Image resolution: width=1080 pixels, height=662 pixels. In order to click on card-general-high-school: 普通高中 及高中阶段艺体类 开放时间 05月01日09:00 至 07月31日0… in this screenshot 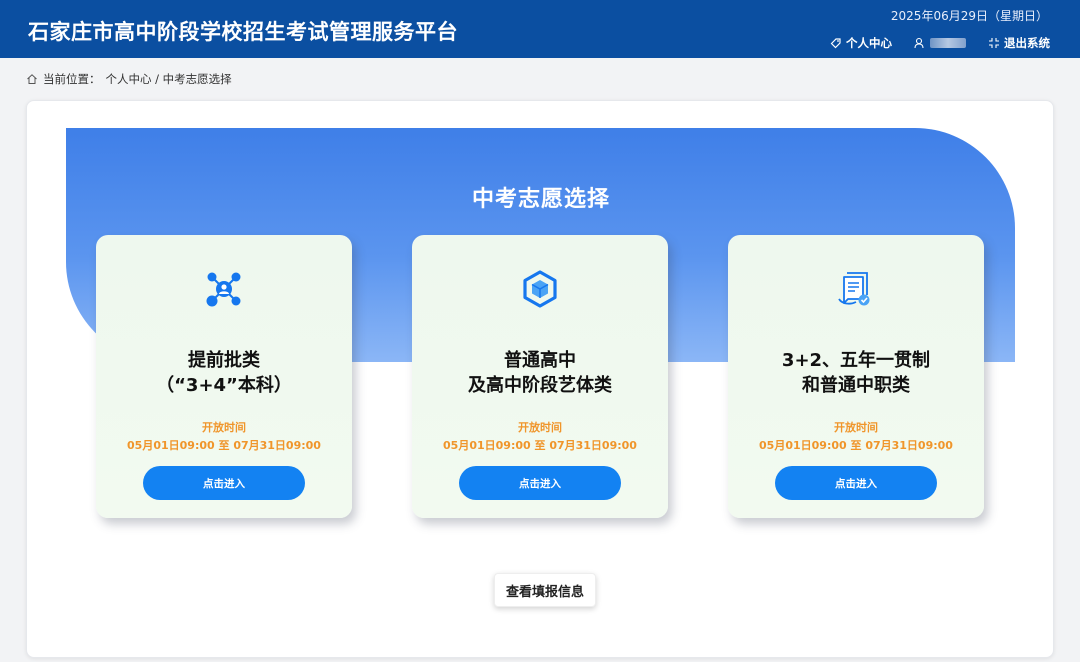, I will do `click(540, 376)`.